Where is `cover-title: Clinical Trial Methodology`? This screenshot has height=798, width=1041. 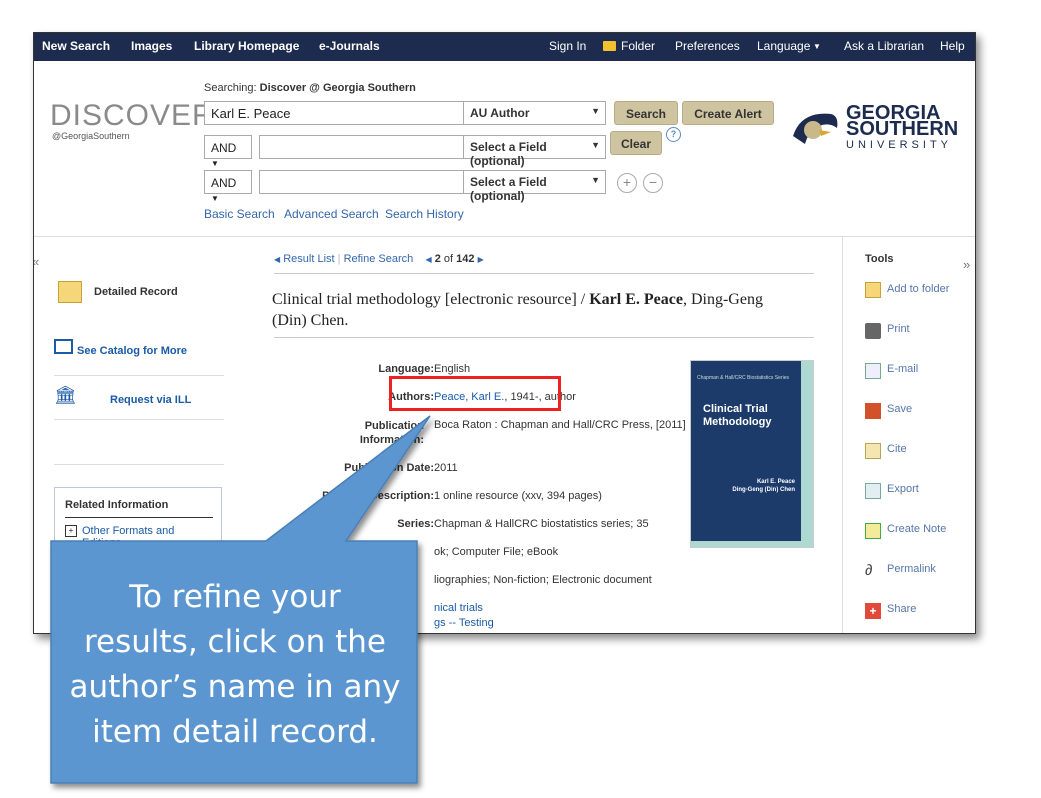
cover-title: Clinical Trial Methodology is located at coordinates (737, 415).